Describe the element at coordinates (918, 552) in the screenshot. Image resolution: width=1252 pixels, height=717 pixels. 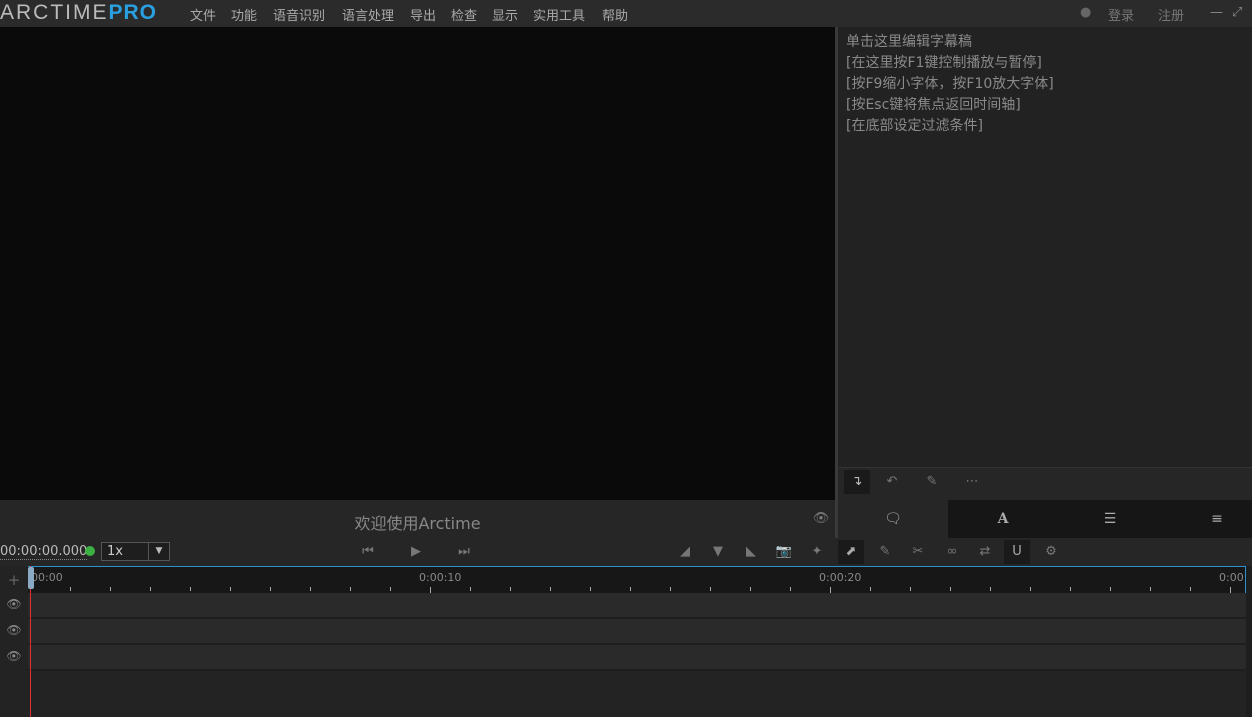
I see `scissors-icon: ✂` at that location.